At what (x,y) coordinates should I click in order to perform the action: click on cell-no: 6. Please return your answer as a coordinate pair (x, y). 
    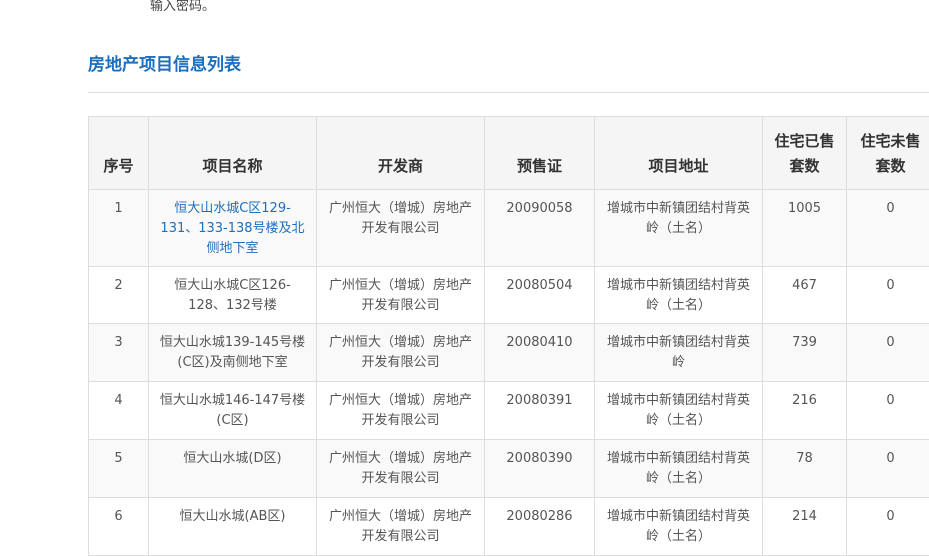
    Looking at the image, I should click on (119, 527).